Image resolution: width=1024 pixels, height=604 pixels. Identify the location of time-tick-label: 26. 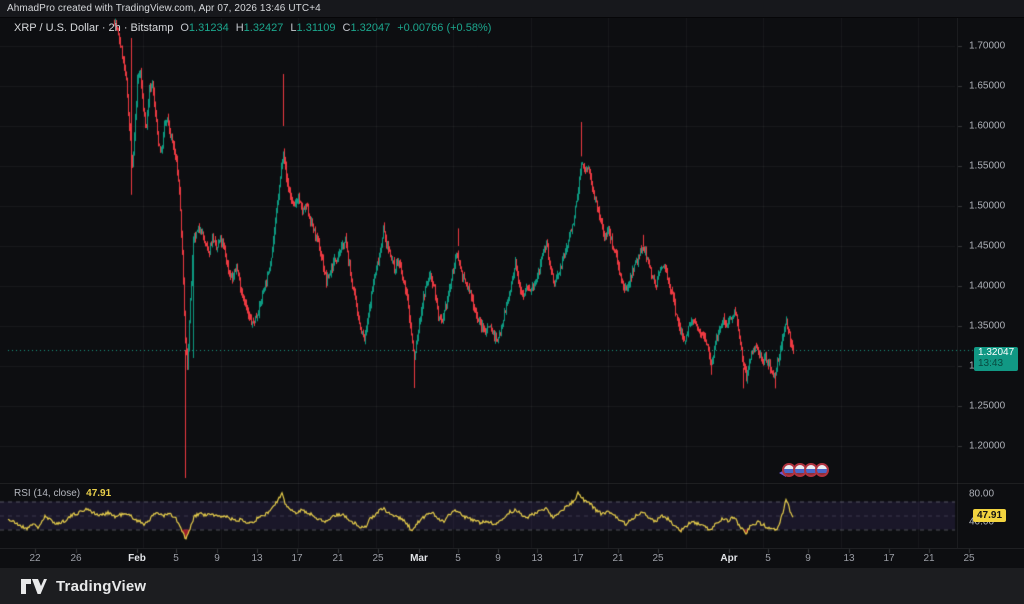
(76, 558).